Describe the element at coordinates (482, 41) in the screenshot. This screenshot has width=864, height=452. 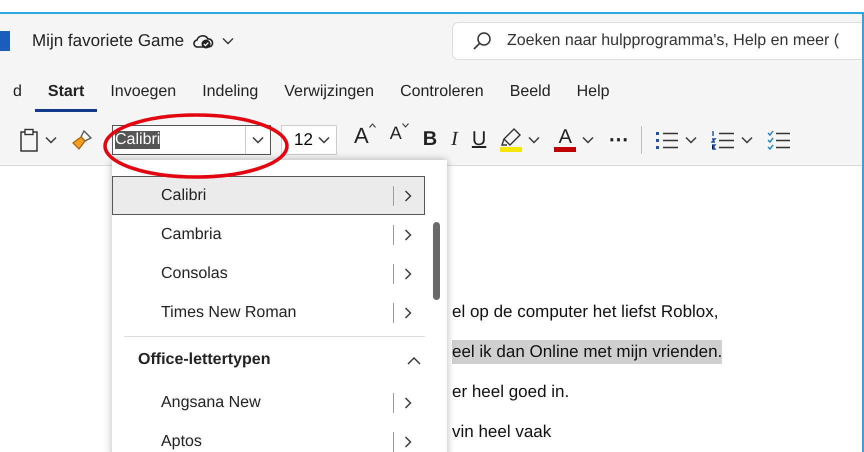
I see `search-icon` at that location.